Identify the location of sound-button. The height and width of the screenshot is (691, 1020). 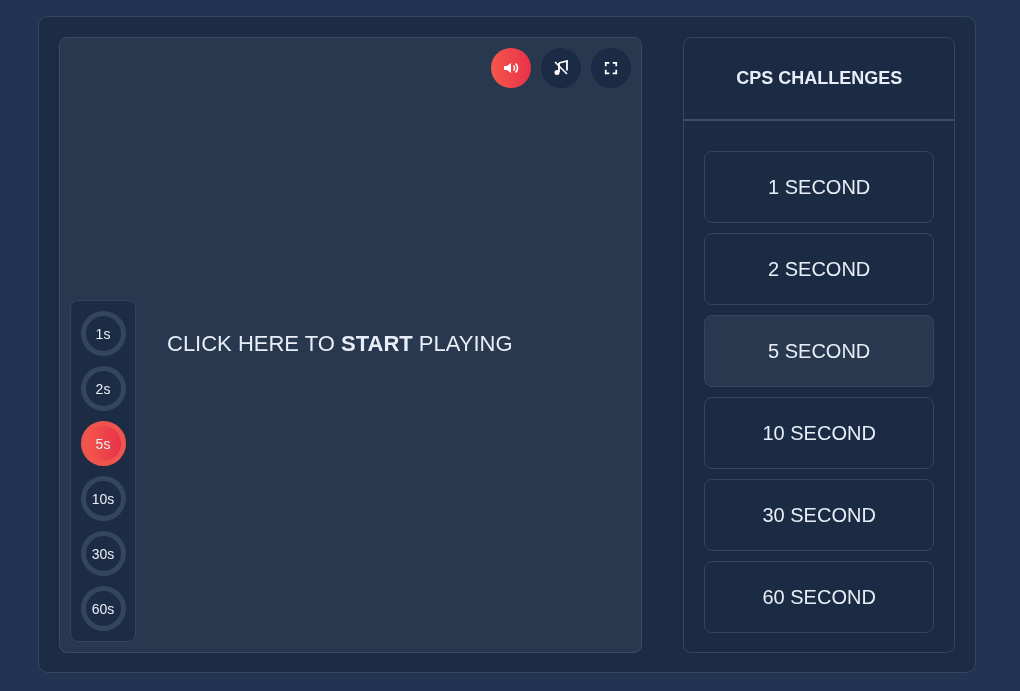
(511, 68).